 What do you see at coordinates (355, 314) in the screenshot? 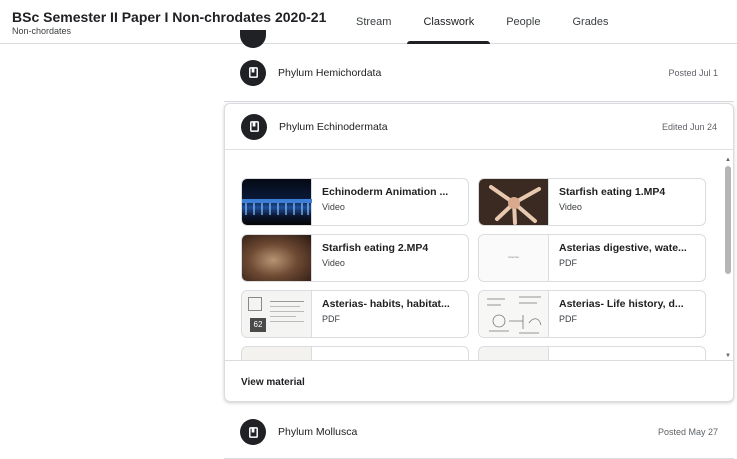
I see `material-card: 62 Asterias- habits, habitat... PDF` at bounding box center [355, 314].